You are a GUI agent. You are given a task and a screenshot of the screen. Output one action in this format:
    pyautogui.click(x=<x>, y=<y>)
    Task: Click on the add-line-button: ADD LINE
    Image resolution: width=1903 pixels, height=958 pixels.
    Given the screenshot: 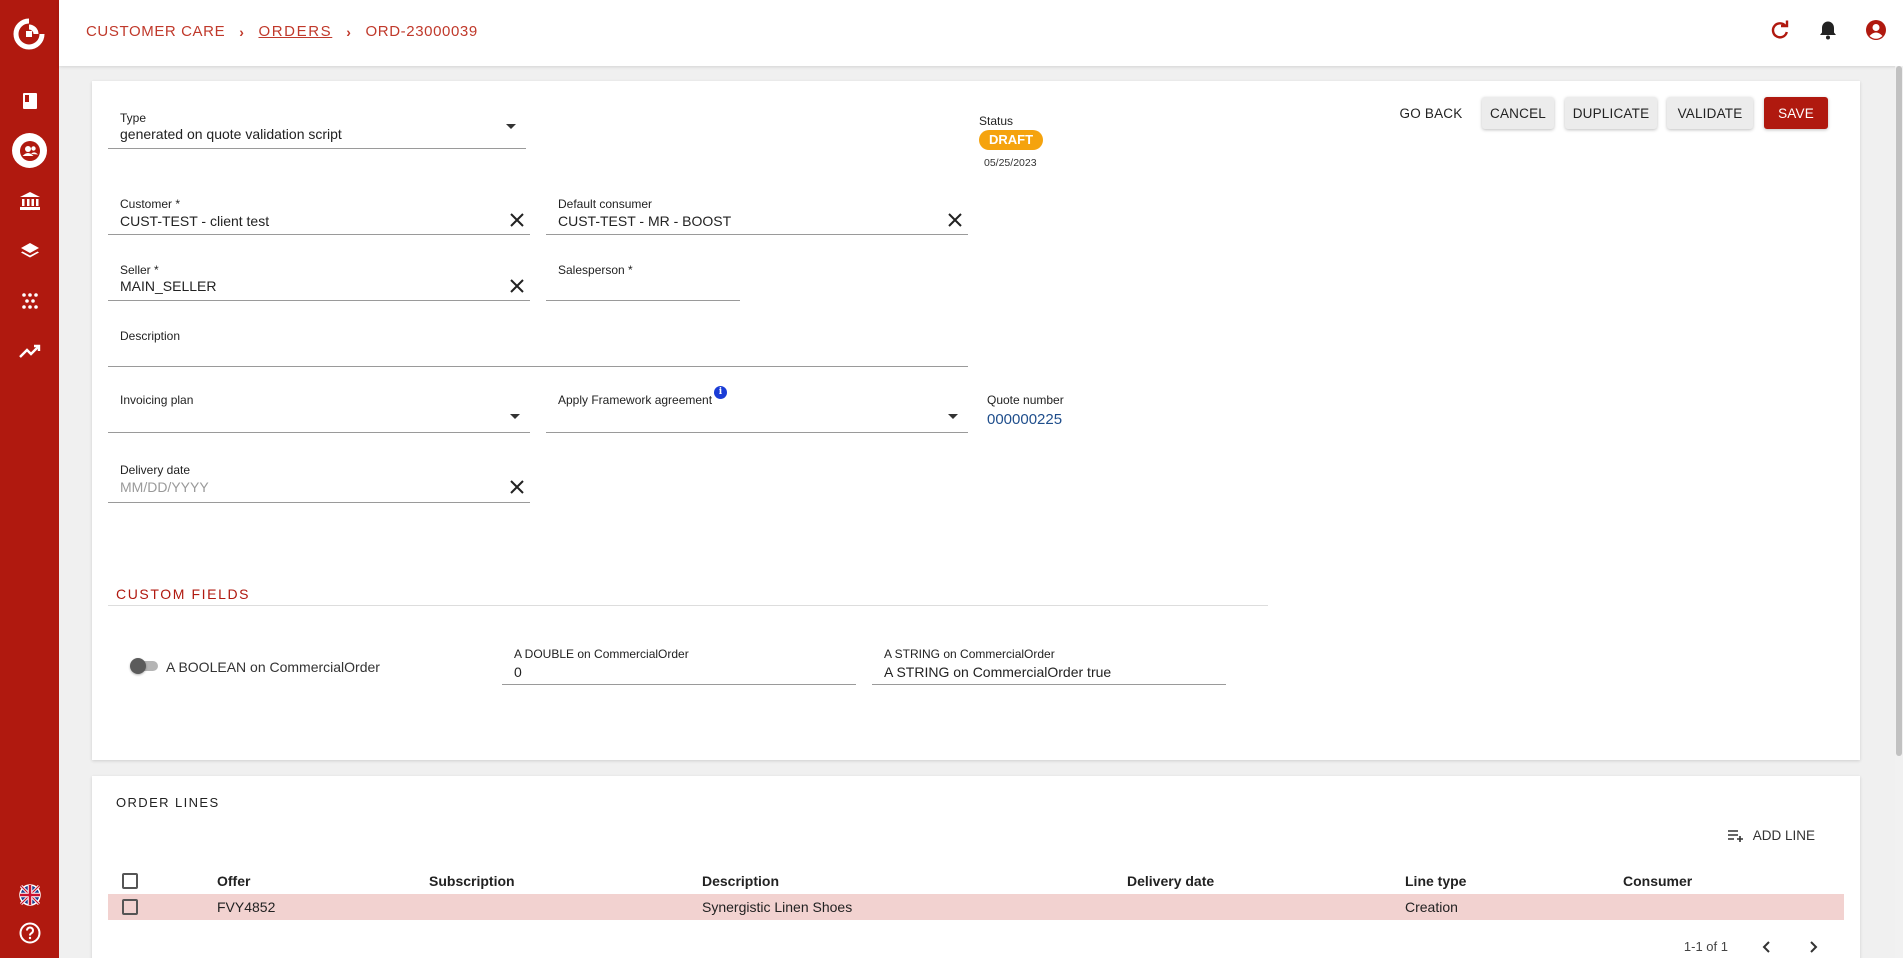 What is the action you would take?
    pyautogui.click(x=1771, y=835)
    